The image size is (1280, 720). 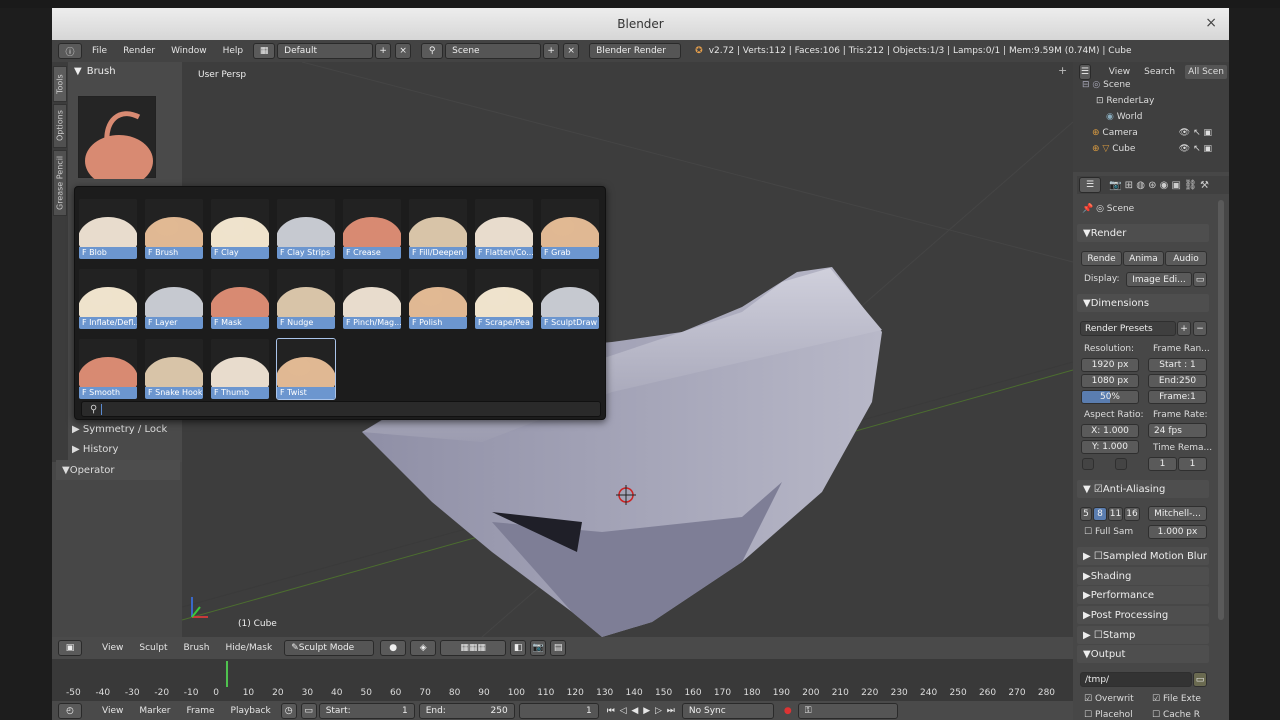 What do you see at coordinates (174, 299) in the screenshot?
I see `brush-item: F Layer` at bounding box center [174, 299].